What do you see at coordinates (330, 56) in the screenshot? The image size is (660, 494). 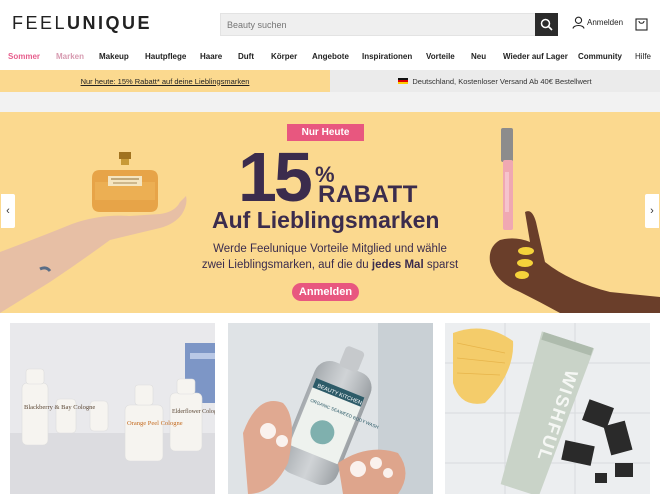 I see `nav-item-angebote: Angebote` at bounding box center [330, 56].